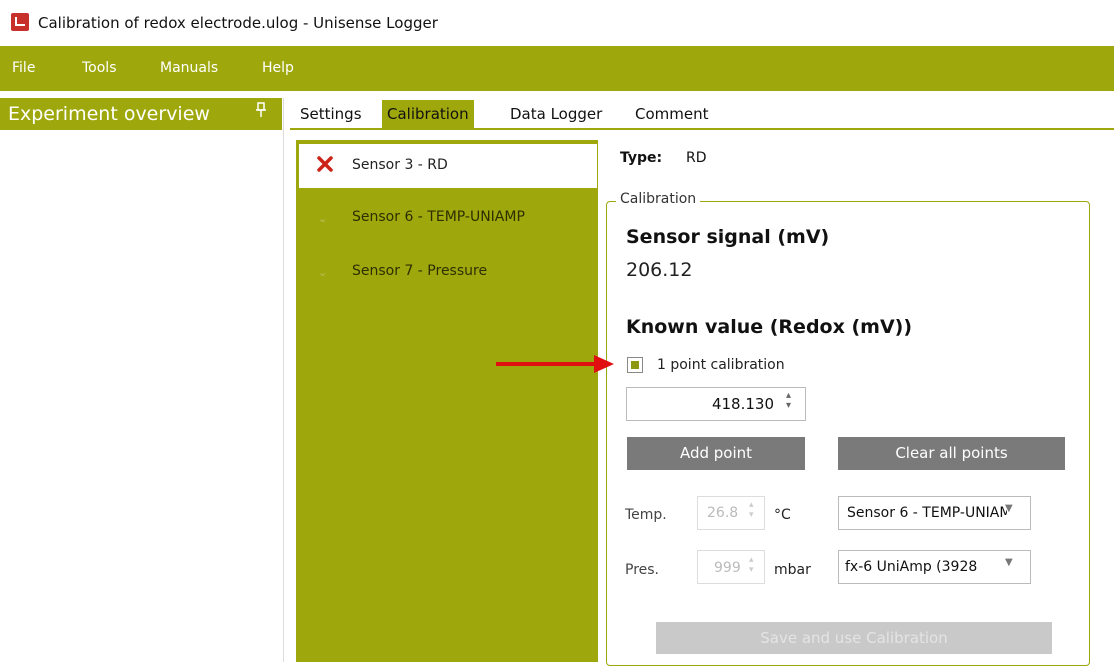 This screenshot has width=1114, height=666. I want to click on sensor-signal-value: 206.12, so click(659, 270).